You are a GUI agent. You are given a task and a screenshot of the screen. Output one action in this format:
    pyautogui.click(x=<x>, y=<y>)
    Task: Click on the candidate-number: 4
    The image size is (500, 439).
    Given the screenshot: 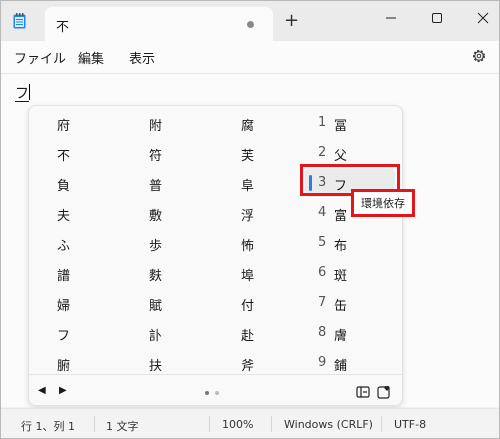 What is the action you would take?
    pyautogui.click(x=322, y=212)
    